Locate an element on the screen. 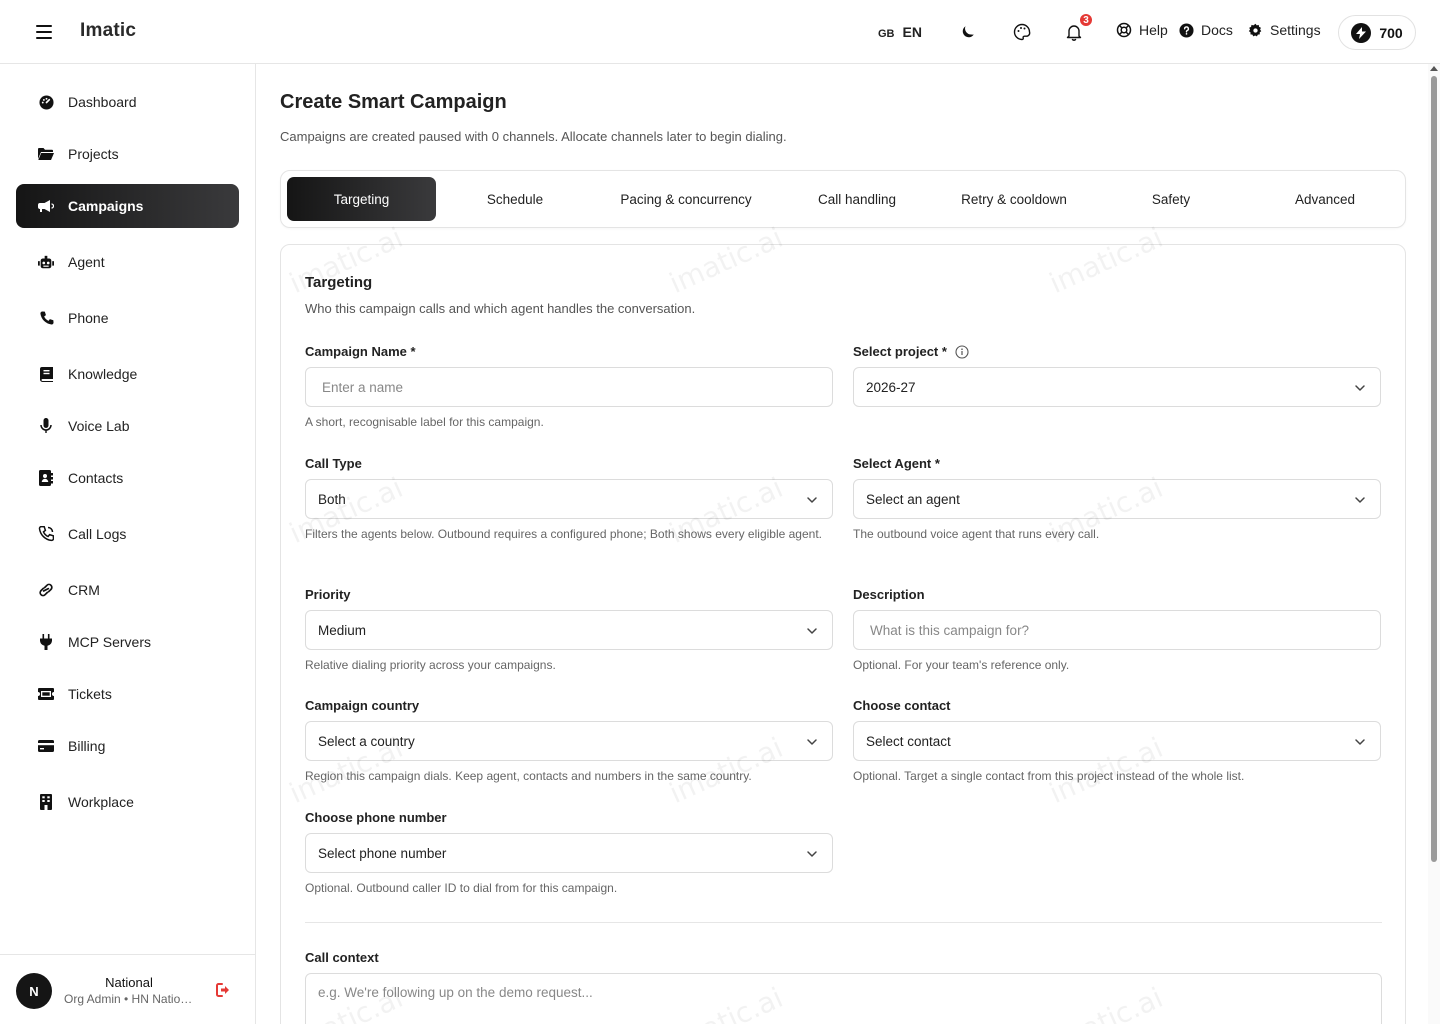  sidebar-item-agent: Agent is located at coordinates (127, 262).